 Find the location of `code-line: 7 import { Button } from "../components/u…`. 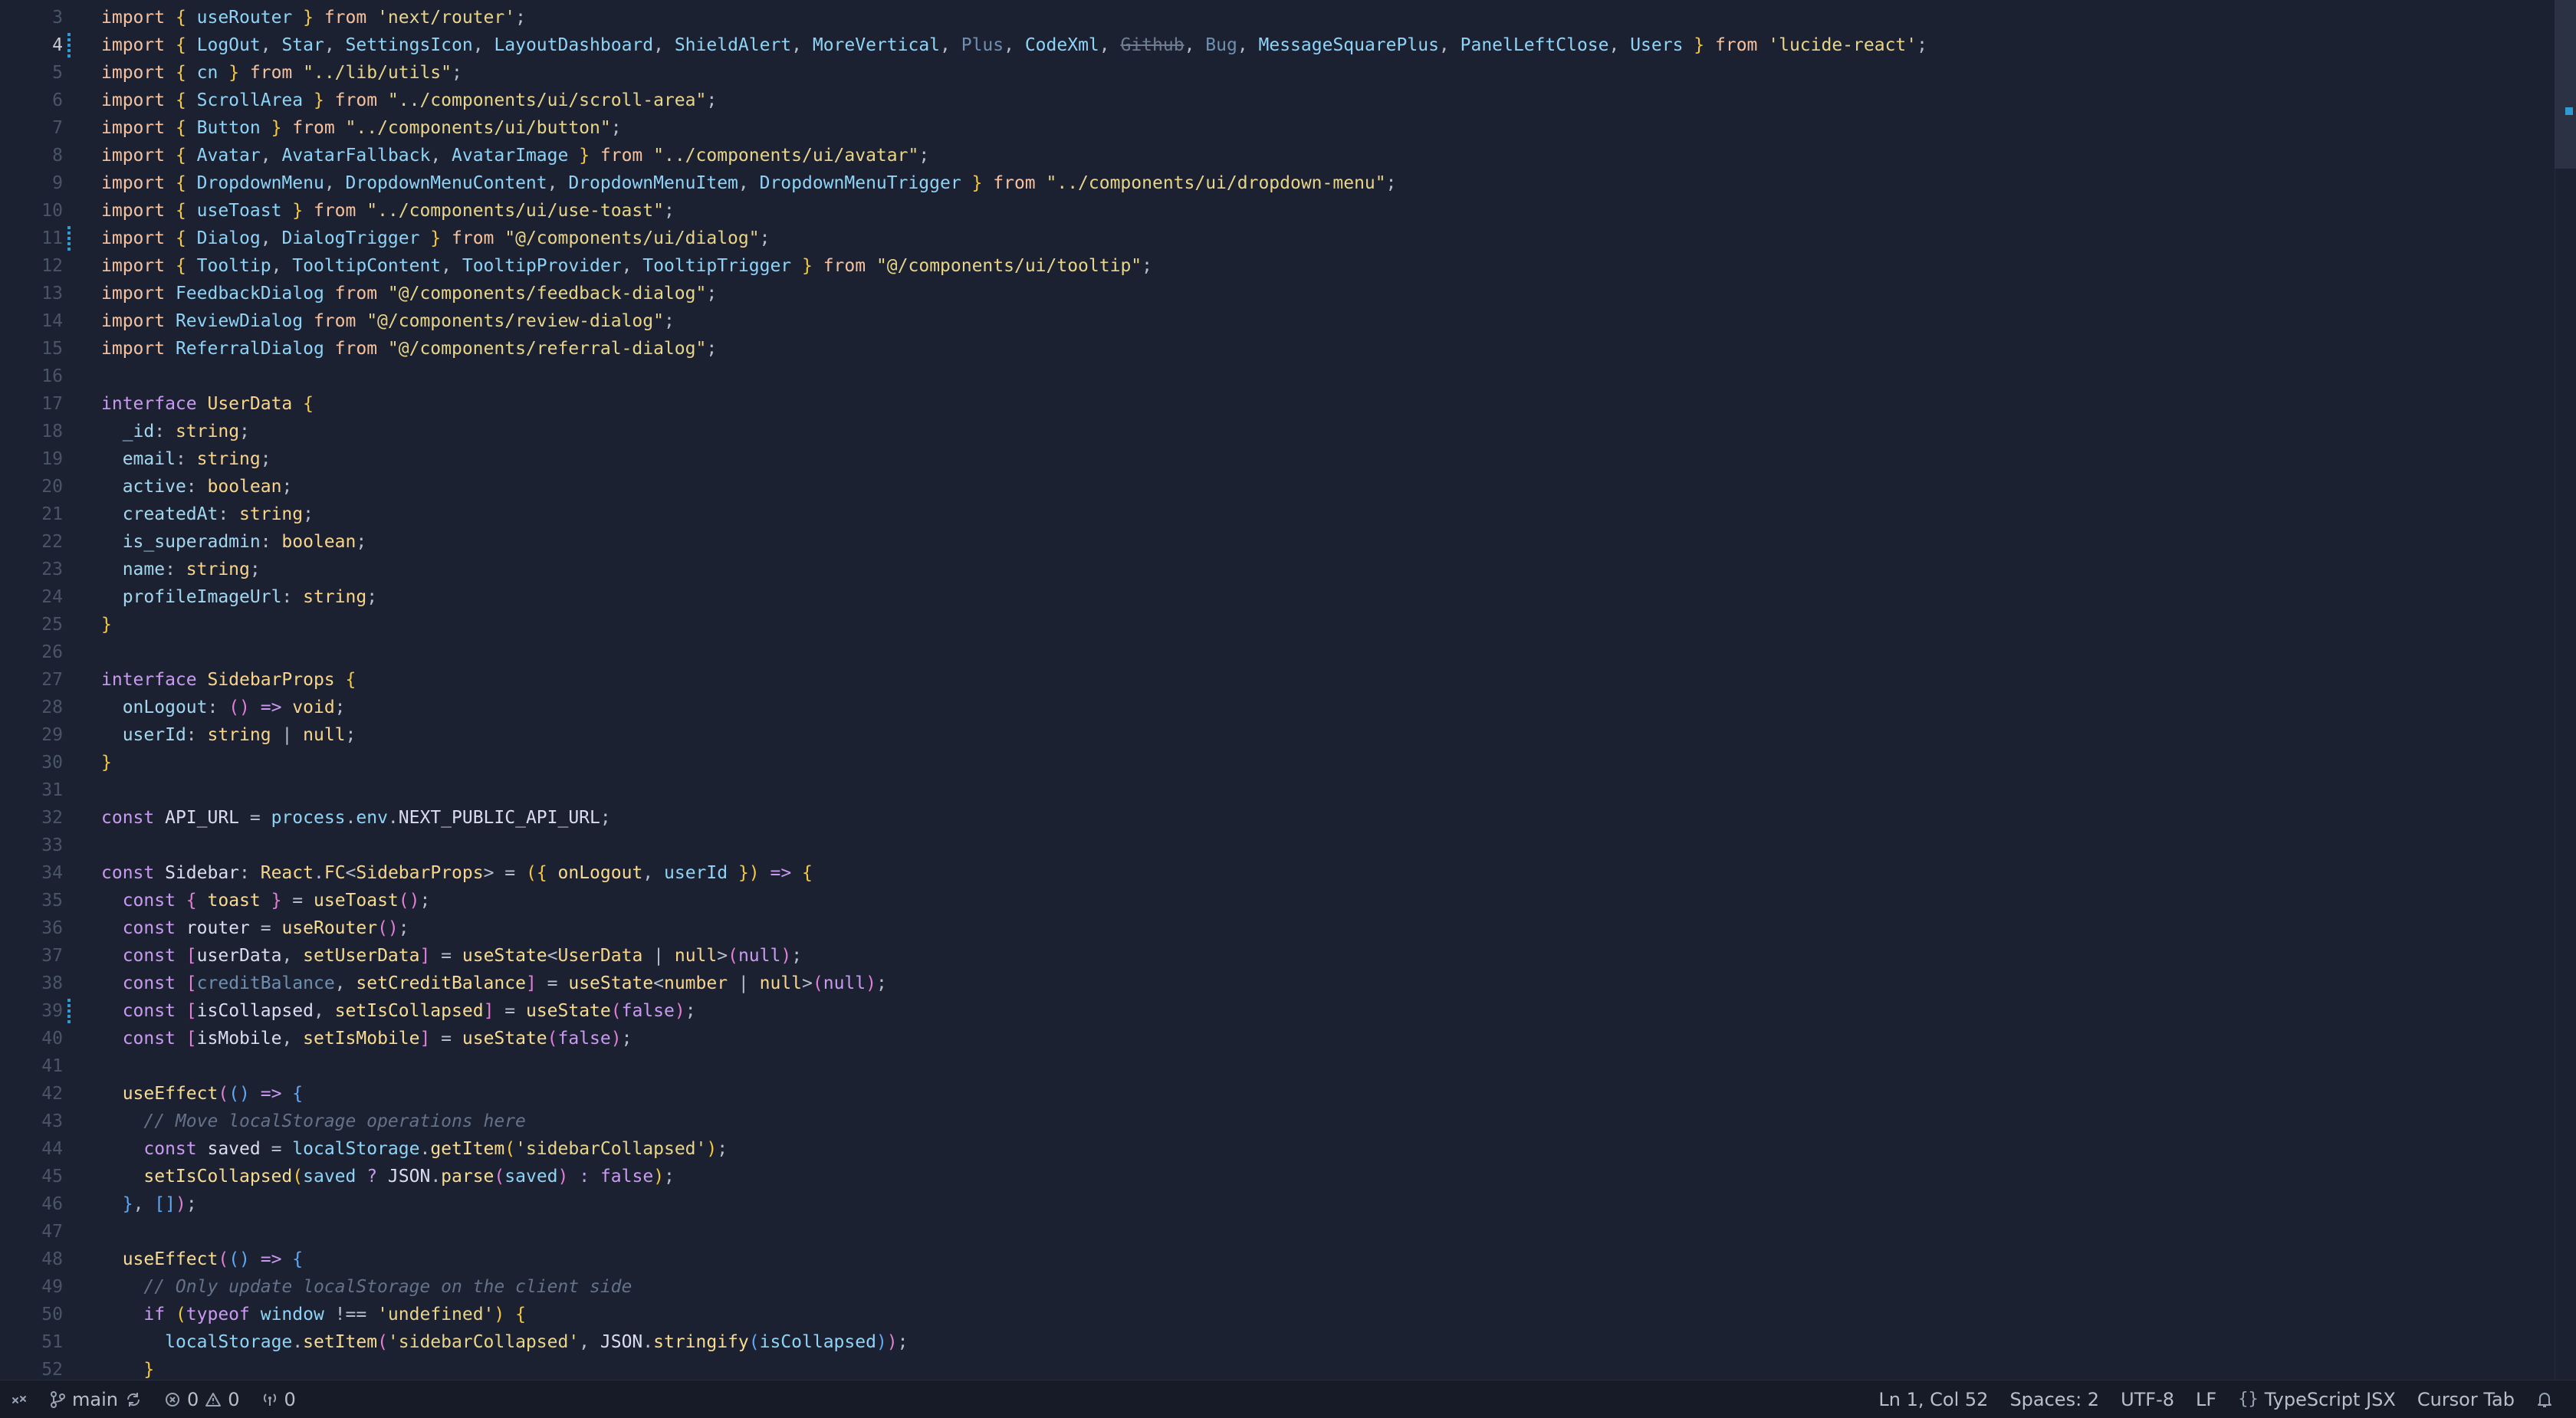

code-line: 7 import { Button } from "../components/u… is located at coordinates (1276, 128).